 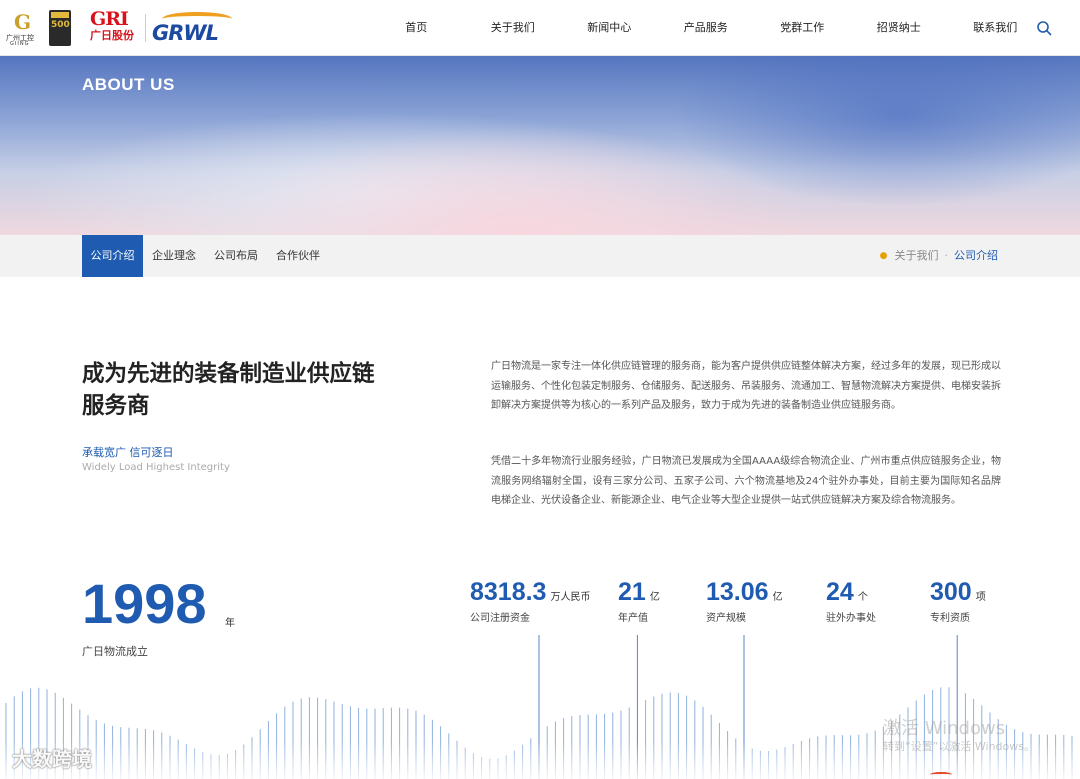 I want to click on logo-divider, so click(x=145, y=28).